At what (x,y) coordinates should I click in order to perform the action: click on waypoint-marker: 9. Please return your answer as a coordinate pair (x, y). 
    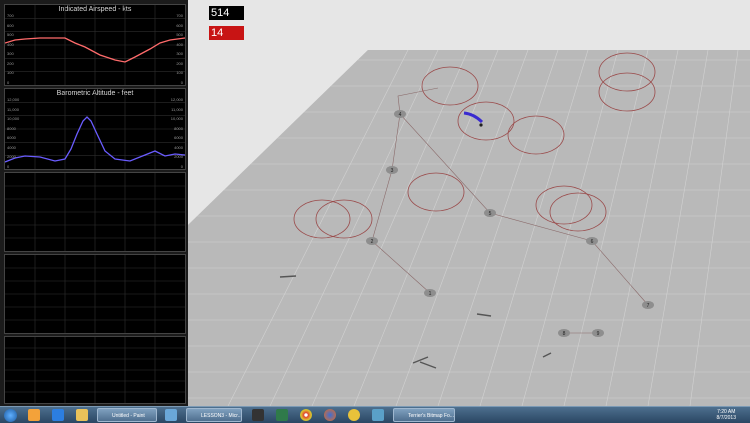
    Looking at the image, I should click on (598, 333).